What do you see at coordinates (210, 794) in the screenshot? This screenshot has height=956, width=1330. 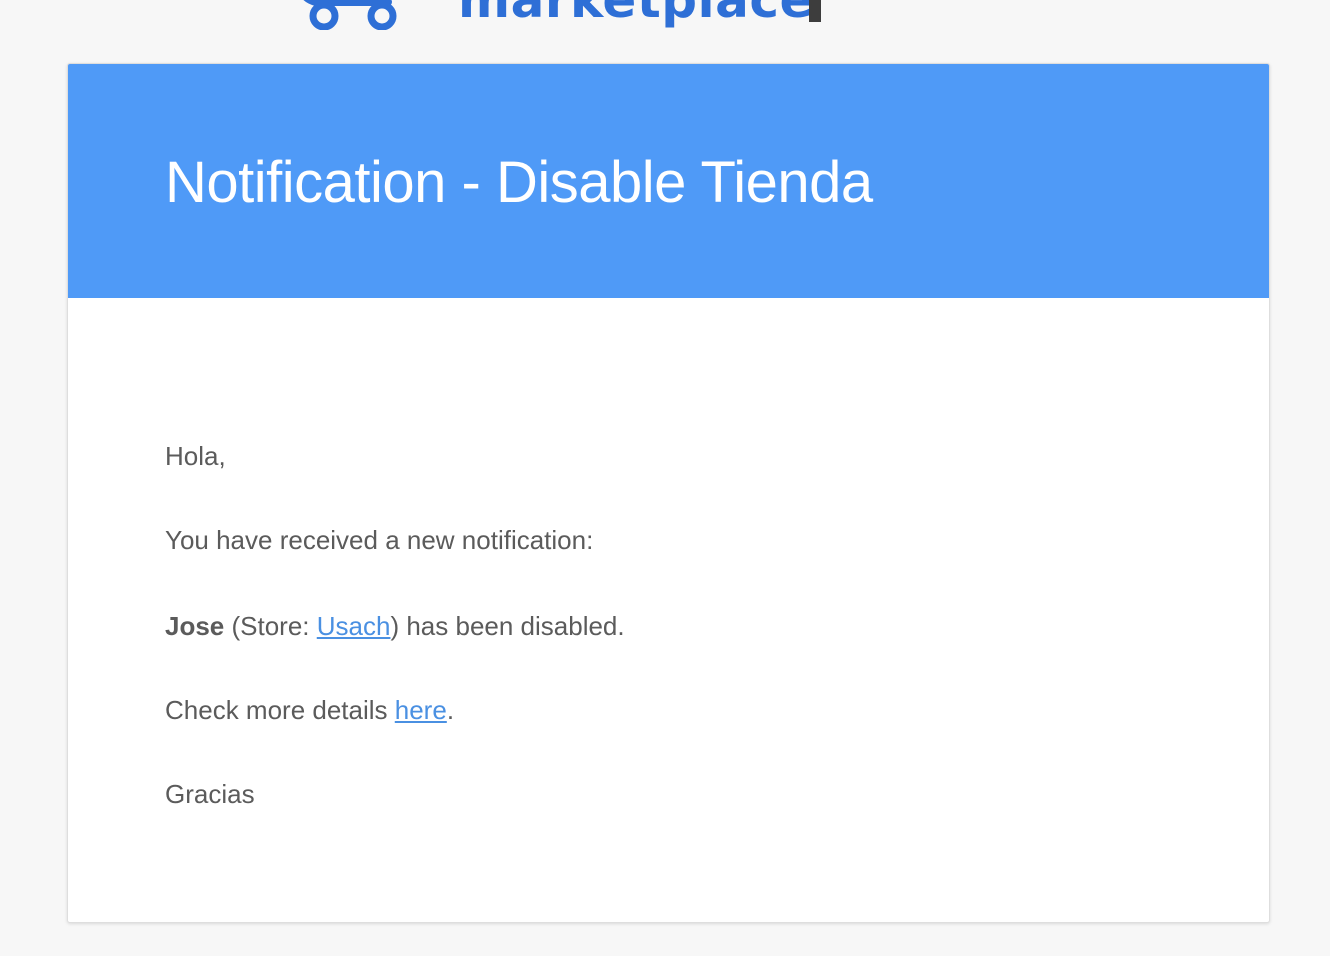 I see `closing-text: Gracias` at bounding box center [210, 794].